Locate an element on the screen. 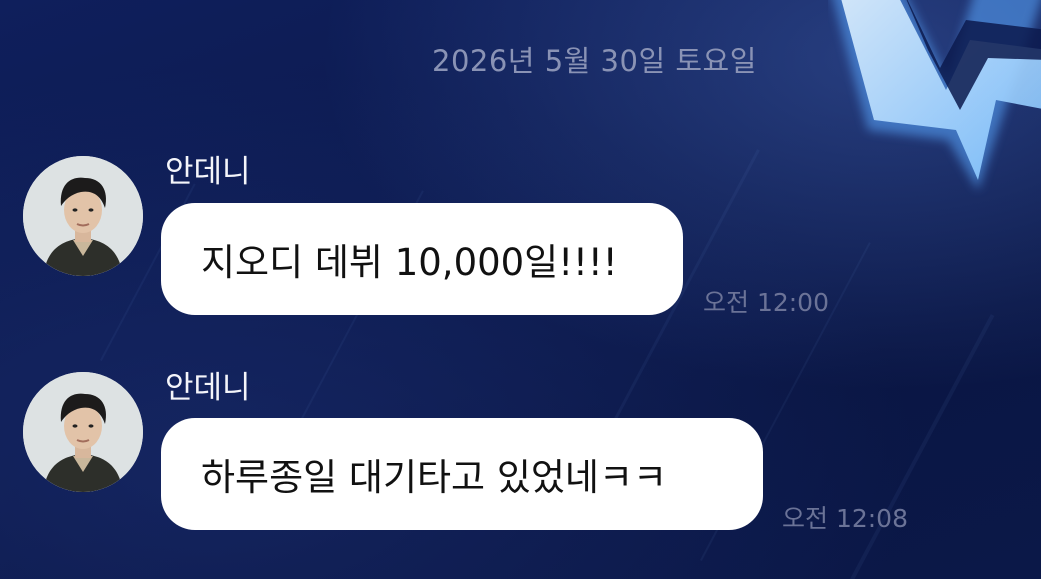  message-text: 지오디 데뷔 10,000일!!!! is located at coordinates (409, 262).